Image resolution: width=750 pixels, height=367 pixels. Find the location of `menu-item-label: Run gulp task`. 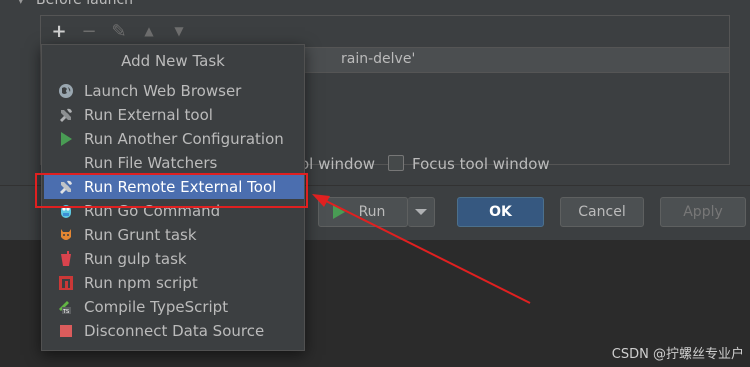

menu-item-label: Run gulp task is located at coordinates (135, 259).